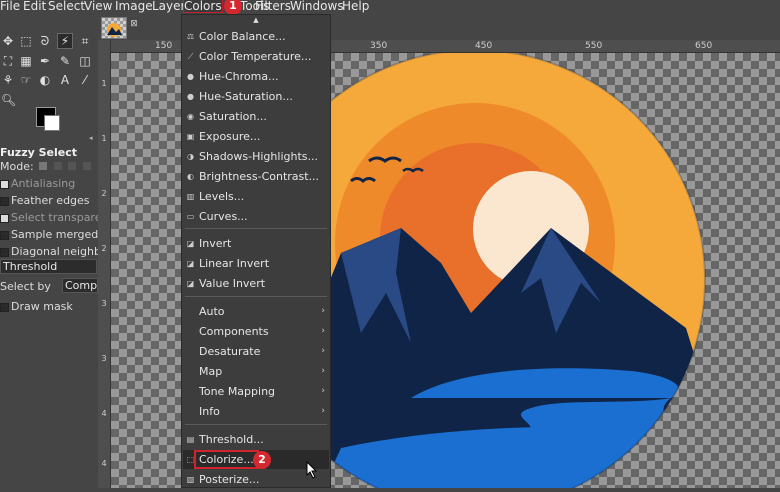  Describe the element at coordinates (26, 41) in the screenshot. I see `rect-select-icon: ⬚` at that location.